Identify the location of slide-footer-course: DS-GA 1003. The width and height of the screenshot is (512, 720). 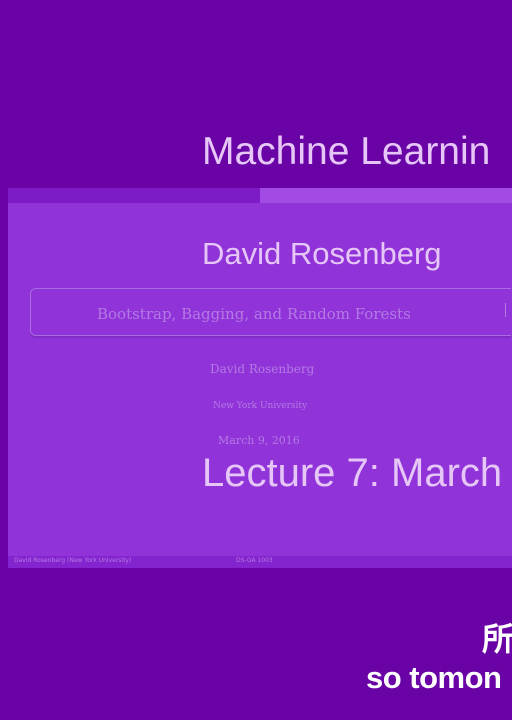
(254, 560).